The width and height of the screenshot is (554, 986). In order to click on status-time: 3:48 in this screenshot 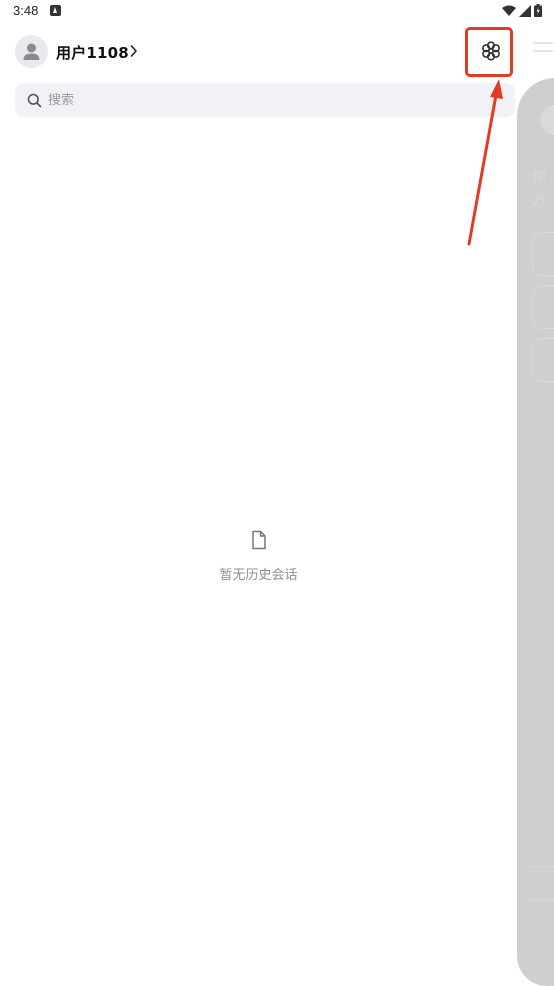, I will do `click(26, 10)`.